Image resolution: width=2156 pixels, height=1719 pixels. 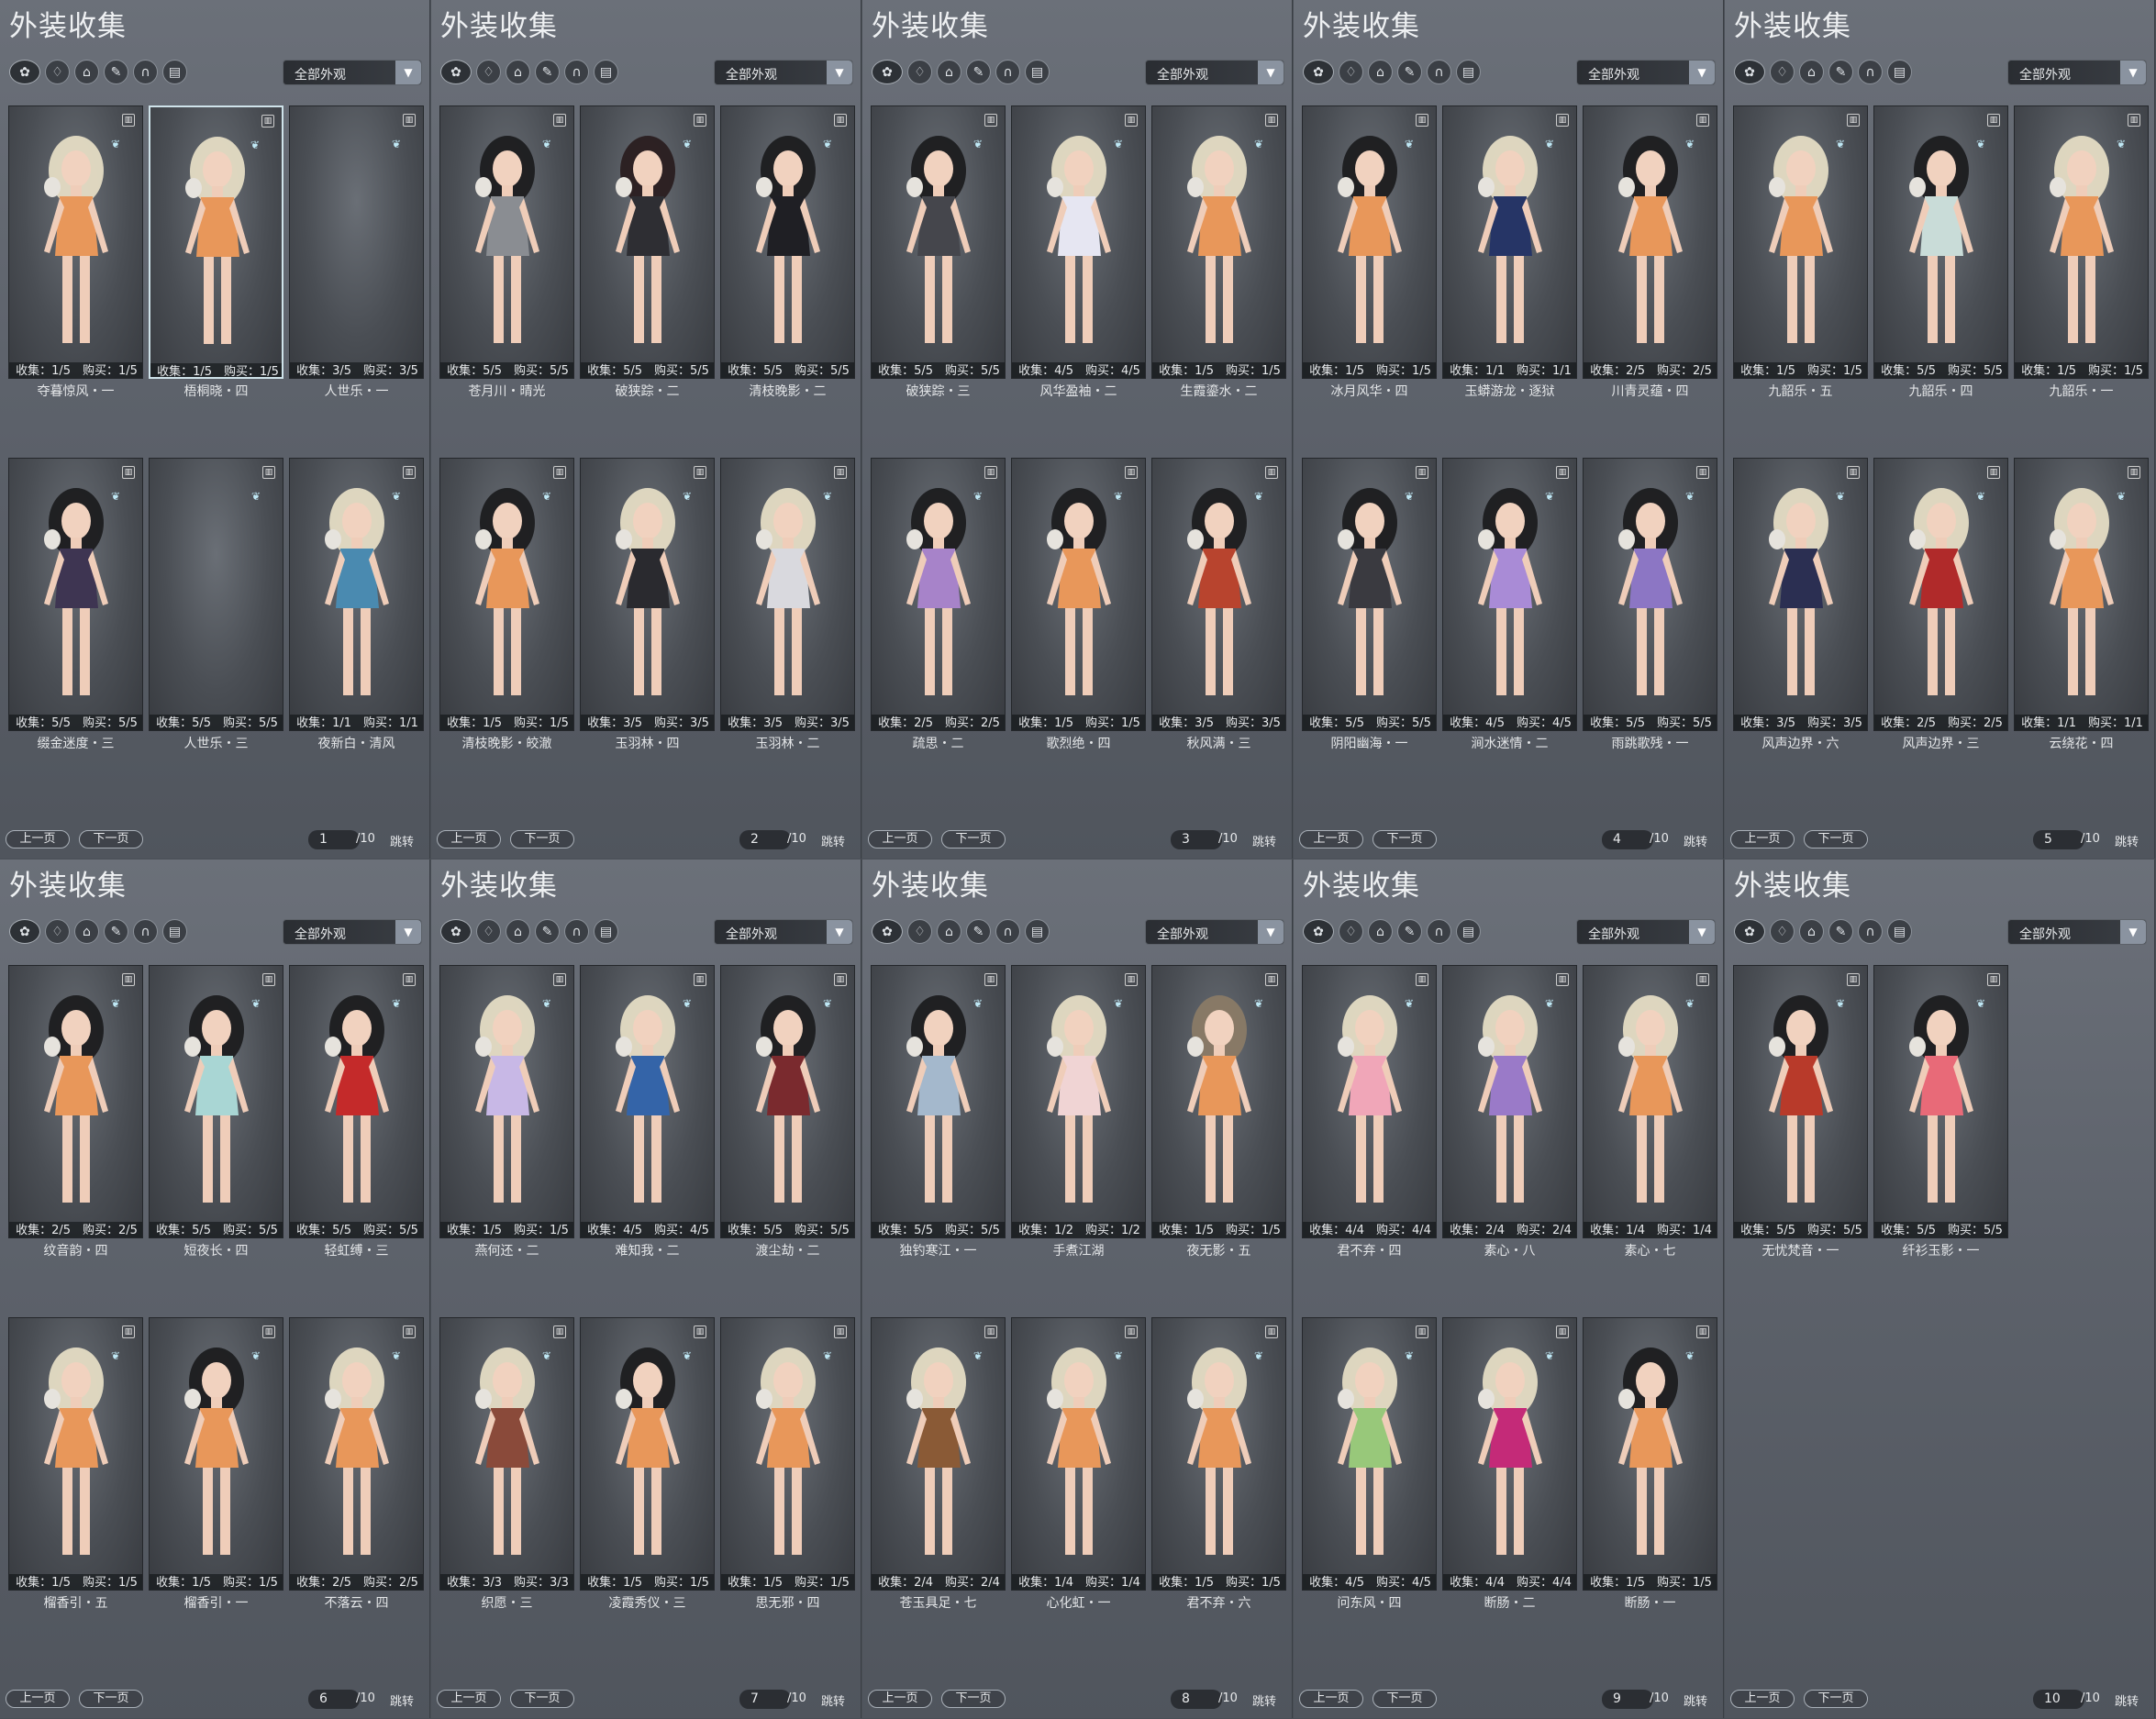 What do you see at coordinates (357, 1112) in the screenshot?
I see `outfit-card: ❦ ▥ 收集：5/5 购买：5/5 轻虹缚・三` at bounding box center [357, 1112].